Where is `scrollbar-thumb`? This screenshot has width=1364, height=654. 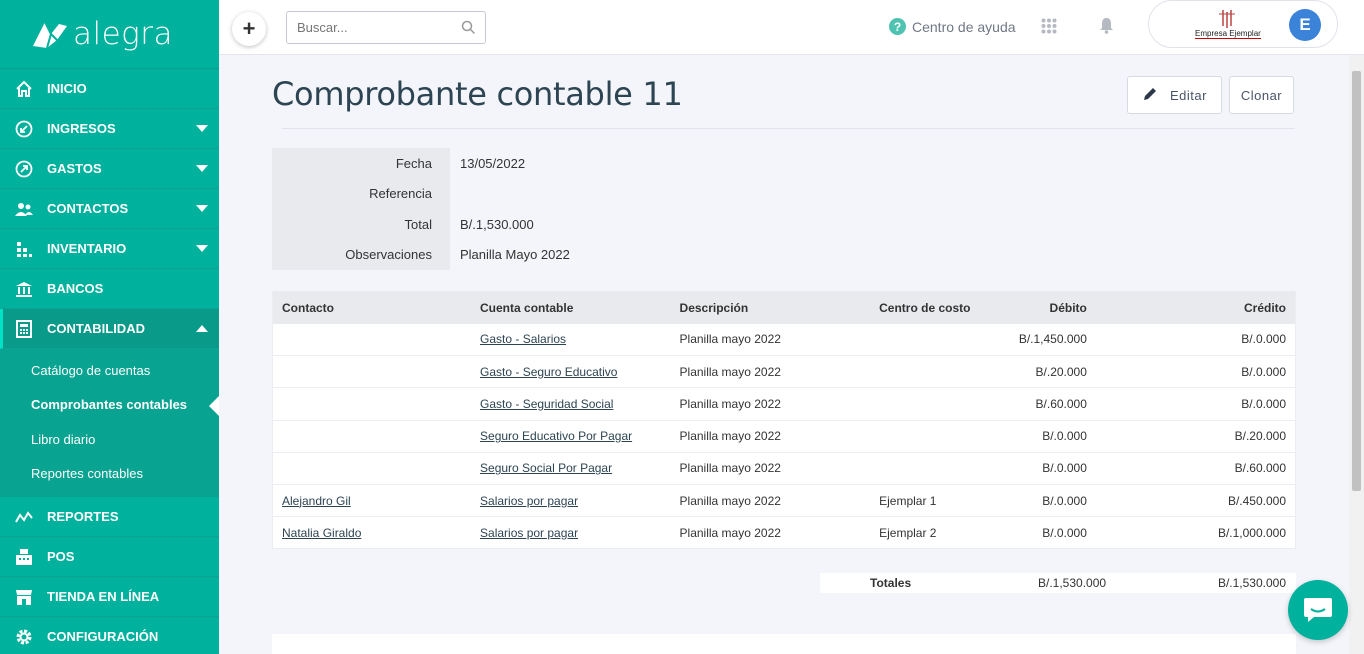
scrollbar-thumb is located at coordinates (1356, 281).